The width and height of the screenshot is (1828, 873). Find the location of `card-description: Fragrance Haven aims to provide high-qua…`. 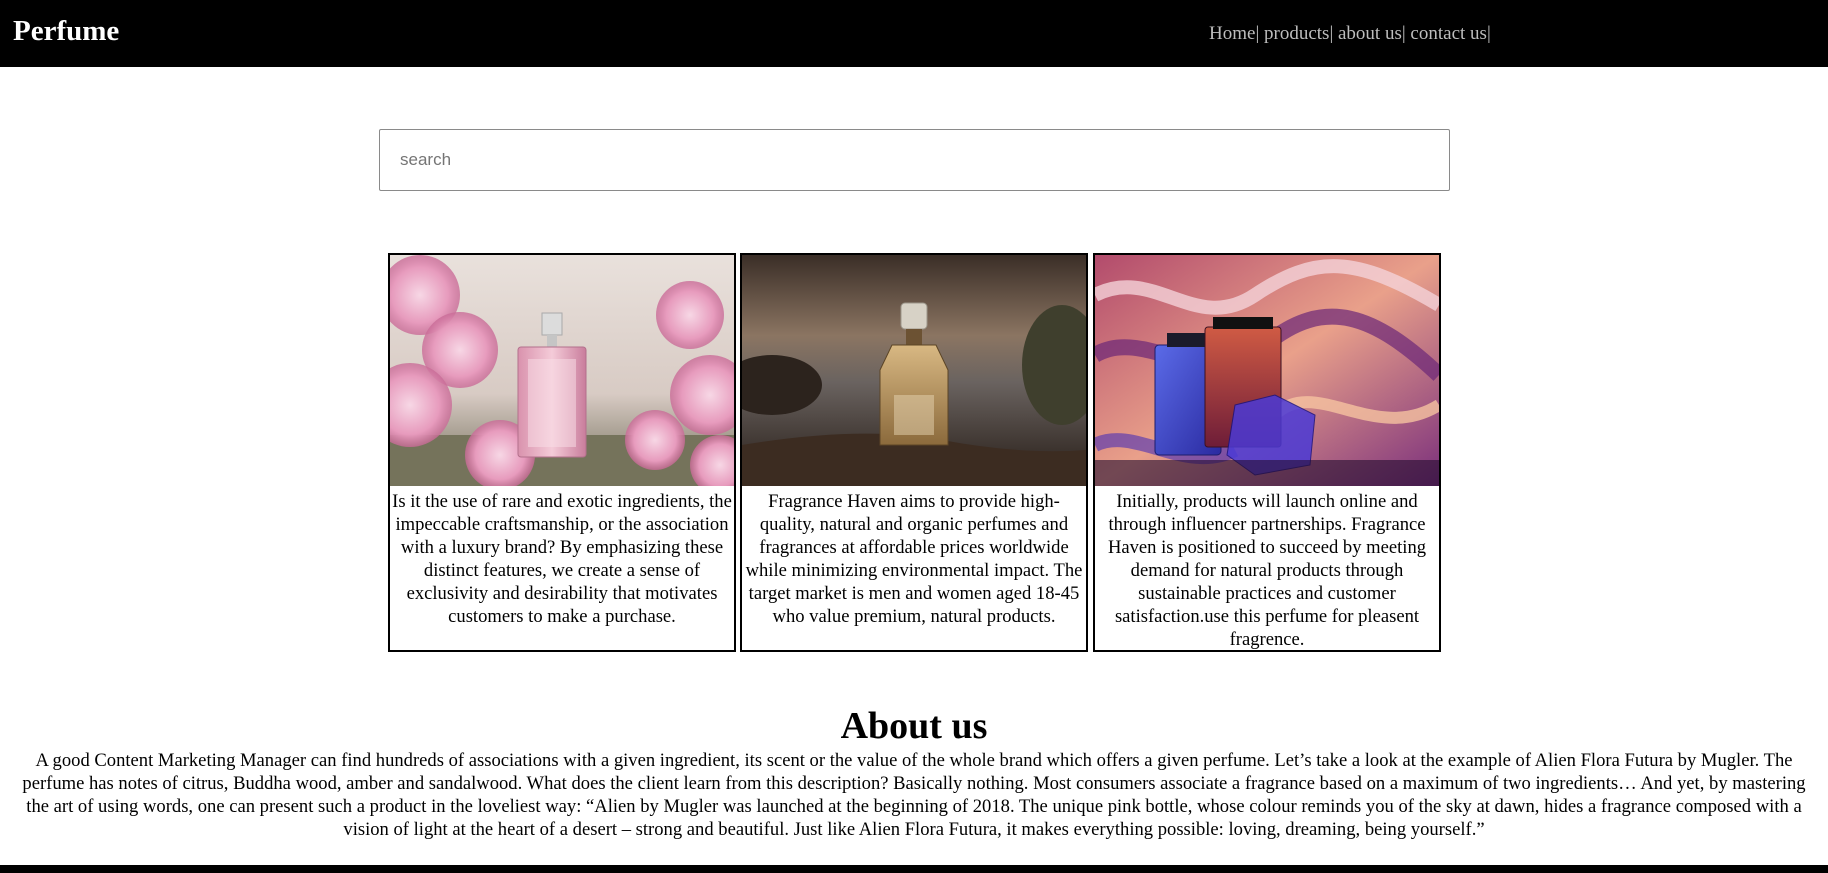

card-description: Fragrance Haven aims to provide high-qua… is located at coordinates (914, 559).